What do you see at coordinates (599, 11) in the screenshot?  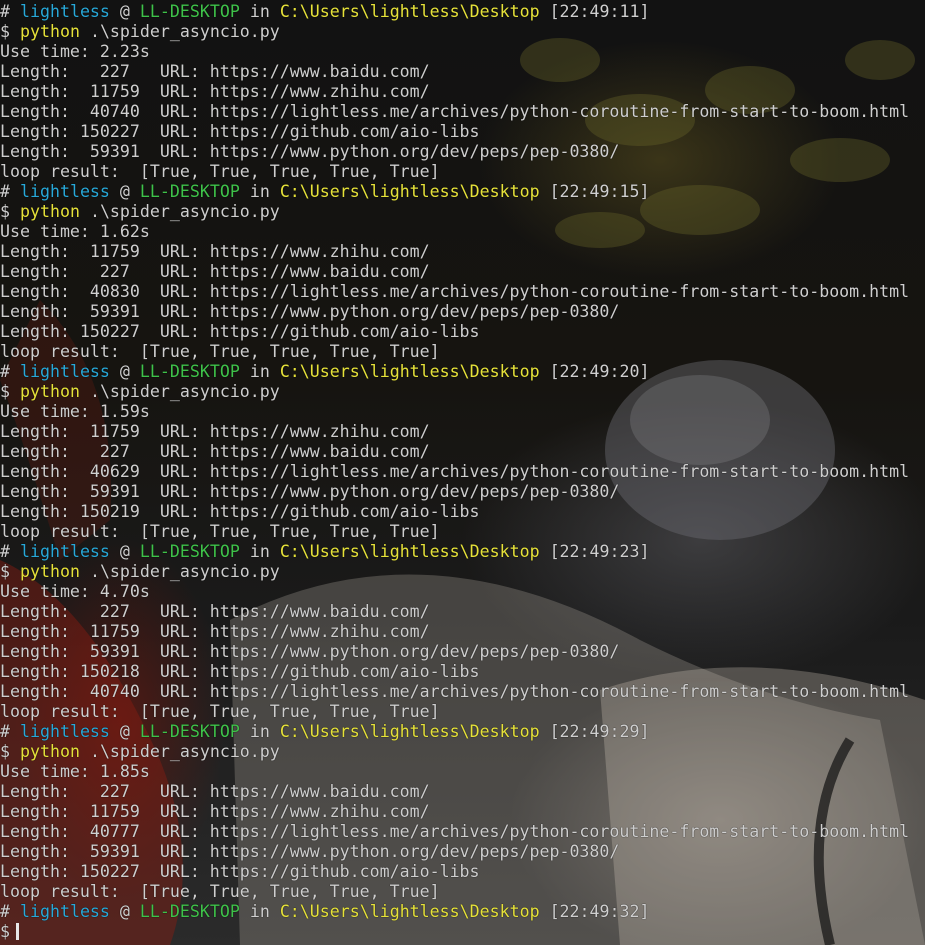 I see `prompt-time: [22:49:11]` at bounding box center [599, 11].